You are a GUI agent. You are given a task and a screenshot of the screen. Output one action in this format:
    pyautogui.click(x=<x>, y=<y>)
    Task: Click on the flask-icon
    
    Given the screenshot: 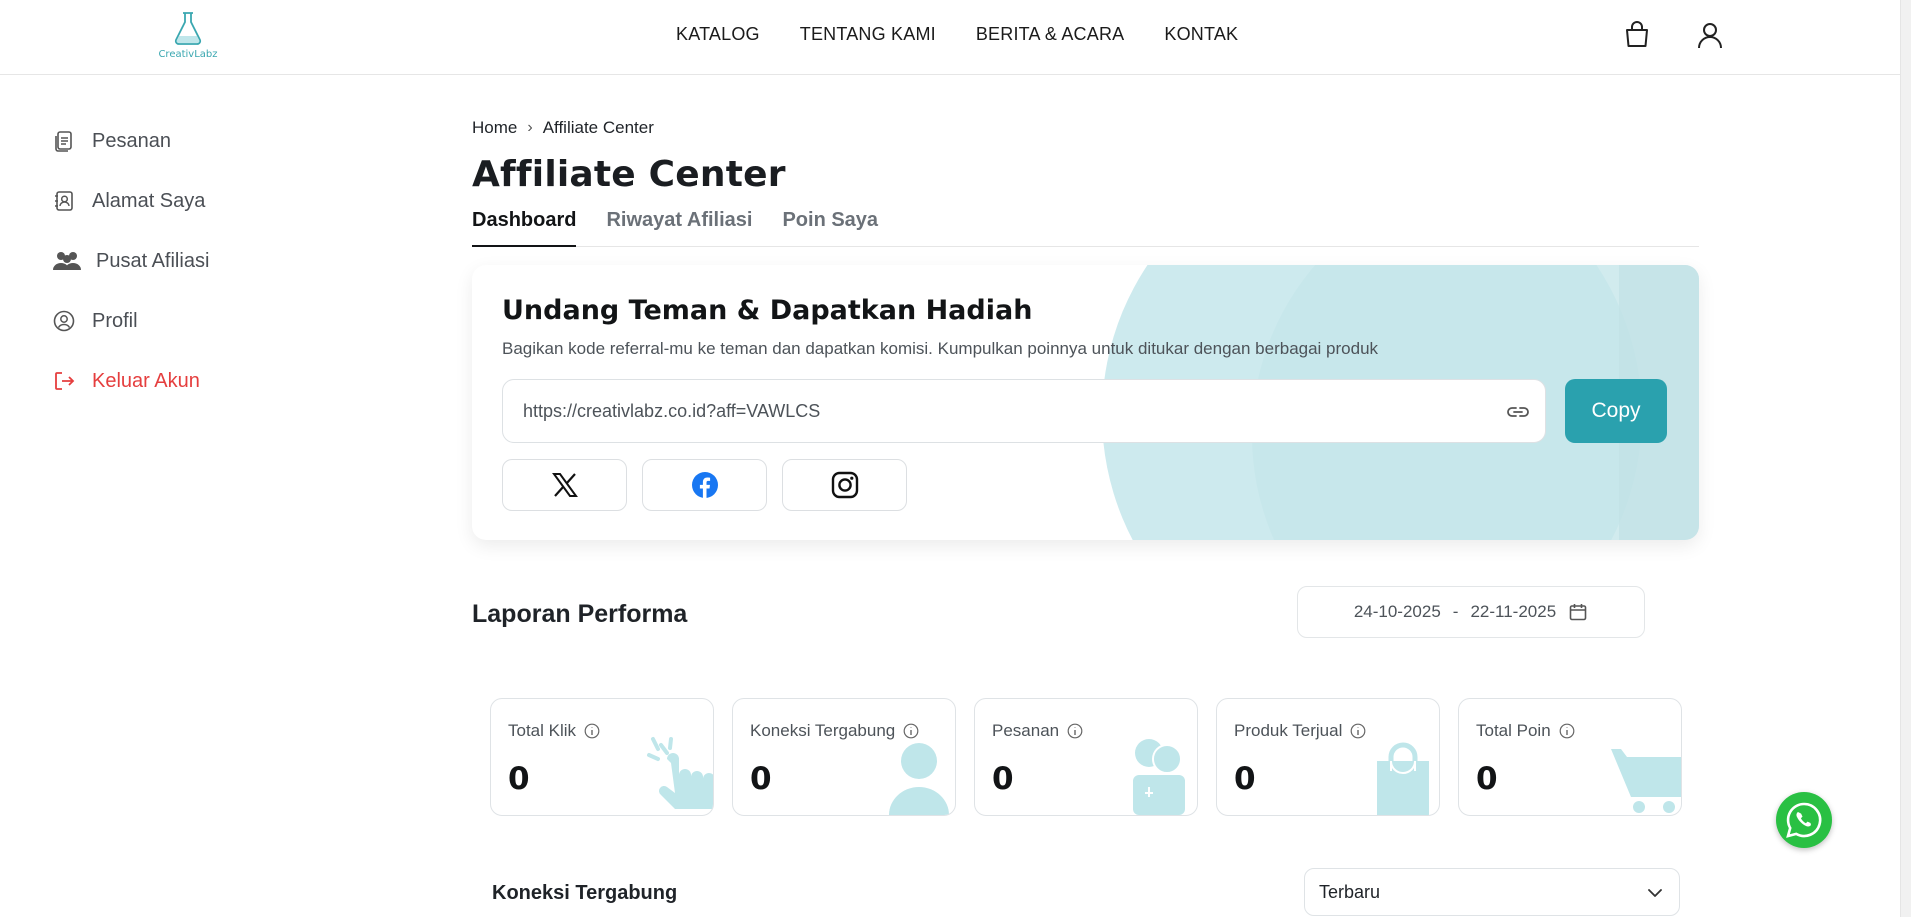 What is the action you would take?
    pyautogui.click(x=188, y=28)
    